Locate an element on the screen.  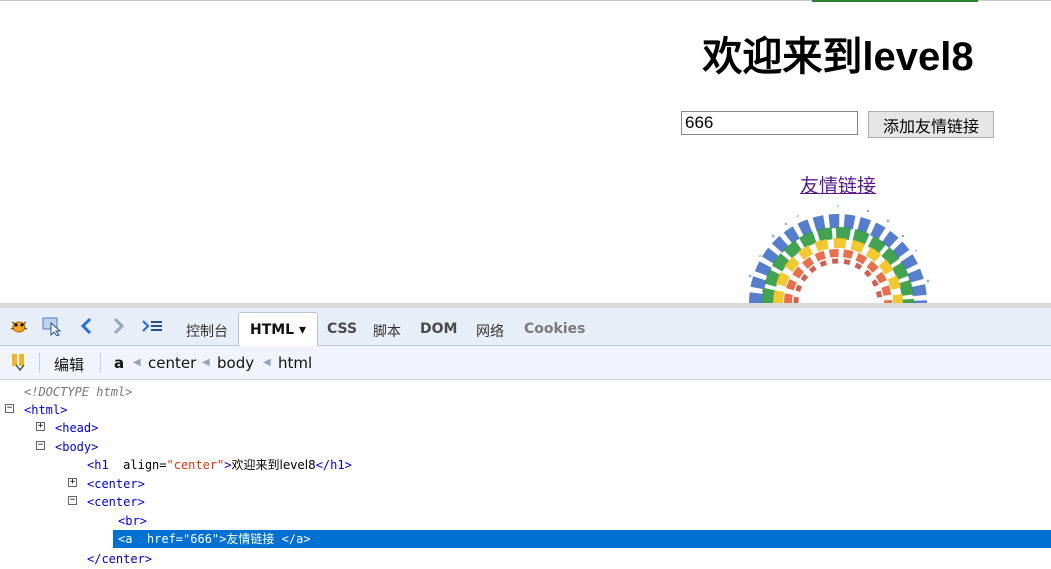
h1-bracket: > is located at coordinates (228, 465).